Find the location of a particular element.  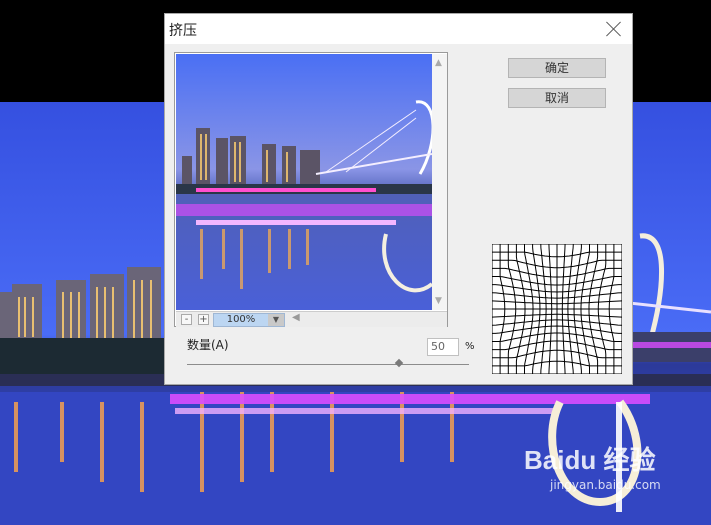

baidu-watermark: Baidu 经验 jingyan.baidu.com is located at coordinates (610, 470).